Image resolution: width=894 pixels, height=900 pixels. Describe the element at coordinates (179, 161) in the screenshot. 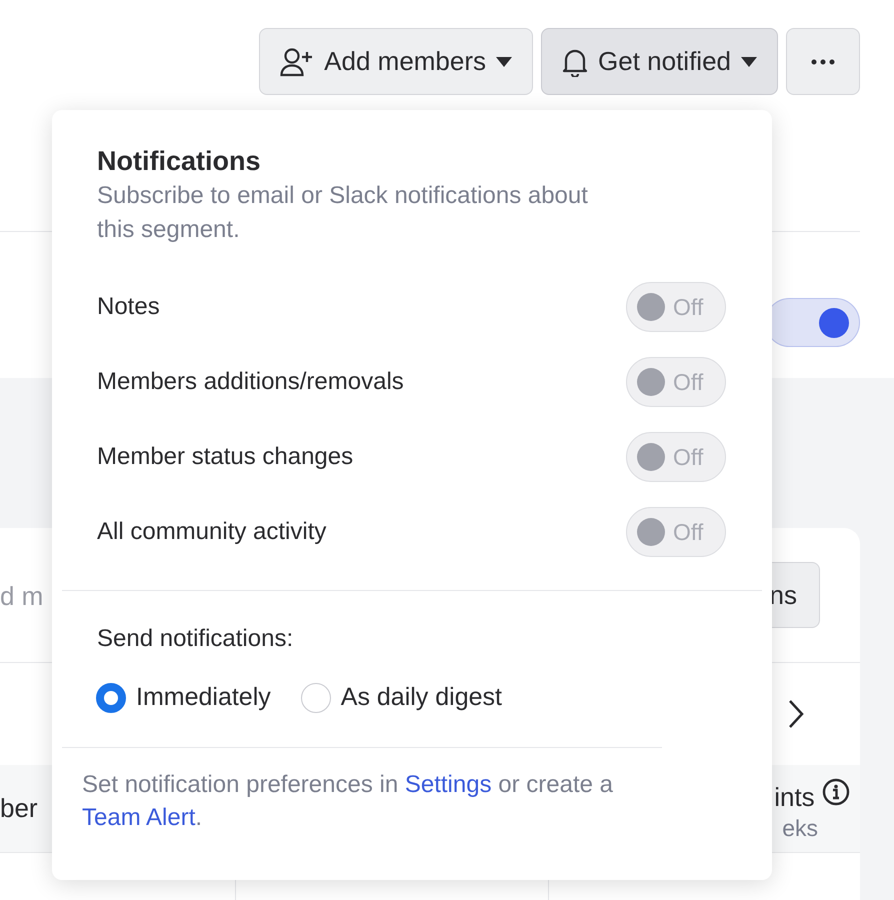

I see `popover-title: Notifications` at that location.